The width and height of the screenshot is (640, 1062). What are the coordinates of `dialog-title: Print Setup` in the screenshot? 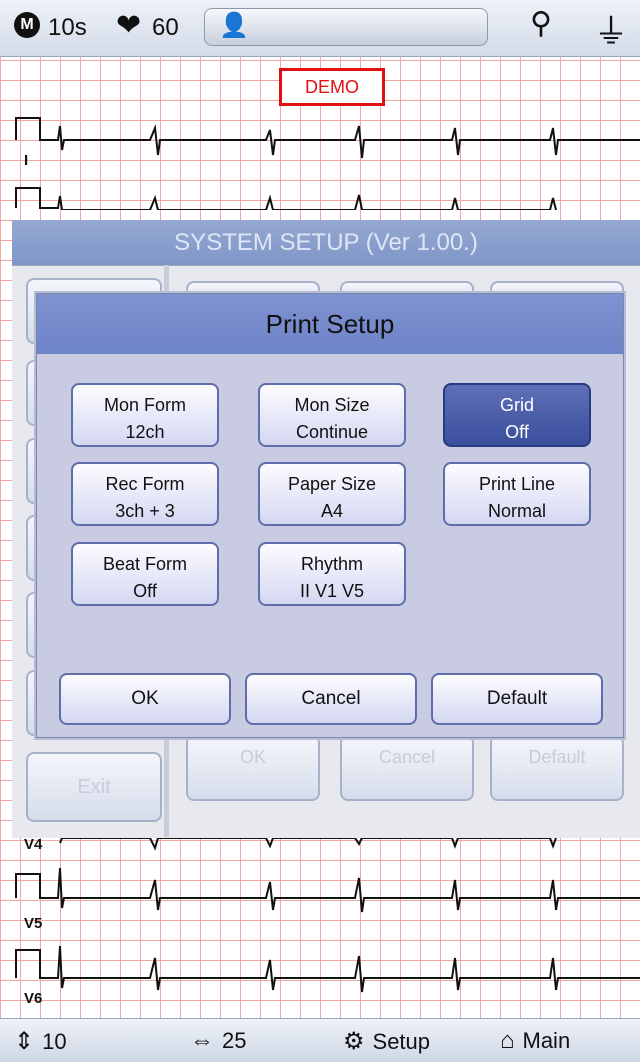 It's located at (330, 324).